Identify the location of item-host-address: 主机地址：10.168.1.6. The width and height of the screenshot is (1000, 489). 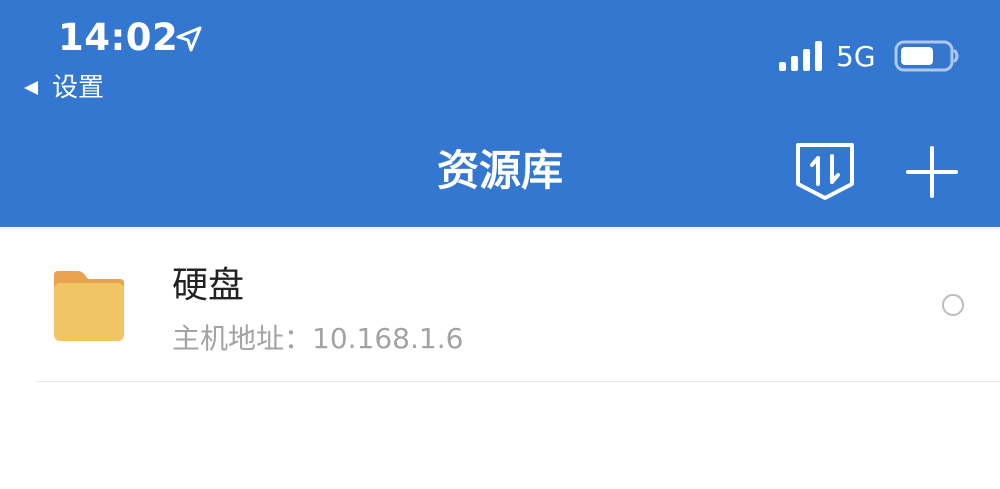
(318, 338).